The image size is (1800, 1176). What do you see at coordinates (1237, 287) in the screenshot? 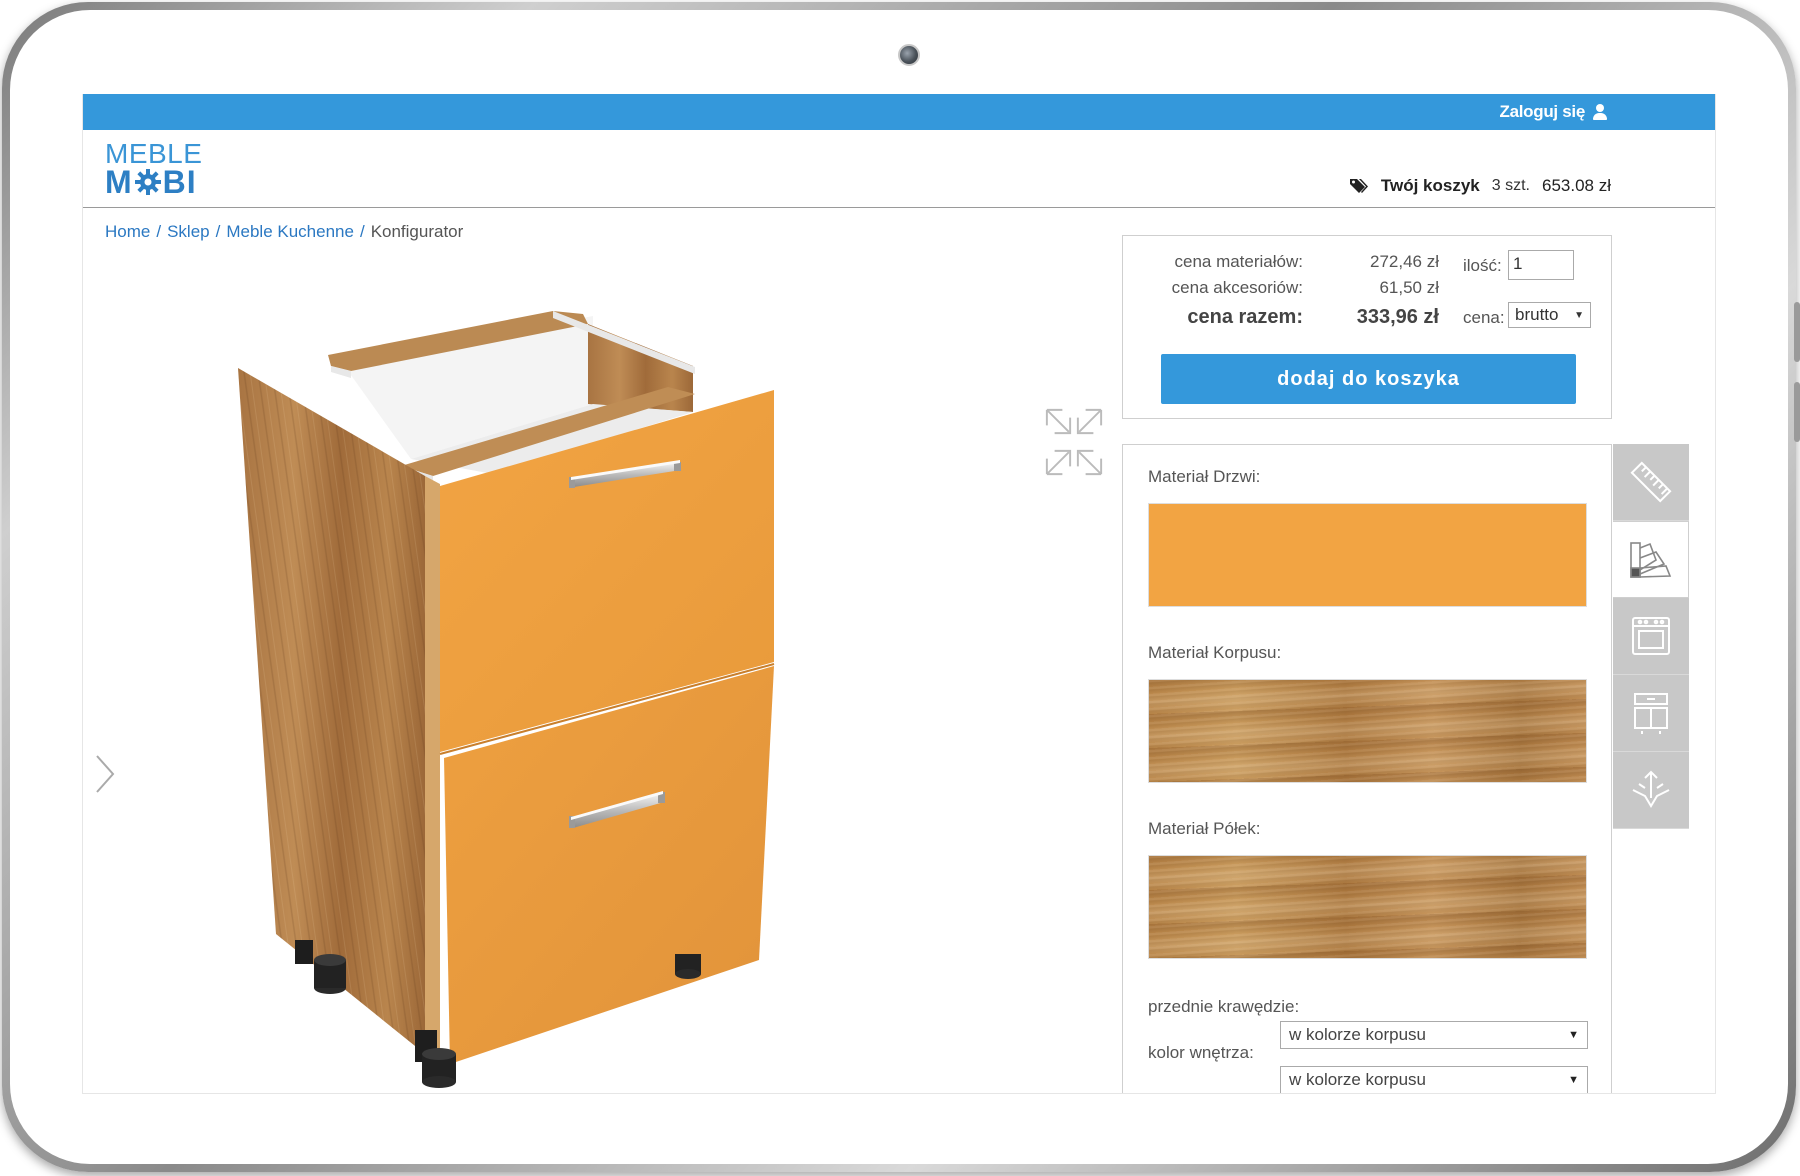
I see `accessories-price-label: cena akcesoriów:` at bounding box center [1237, 287].